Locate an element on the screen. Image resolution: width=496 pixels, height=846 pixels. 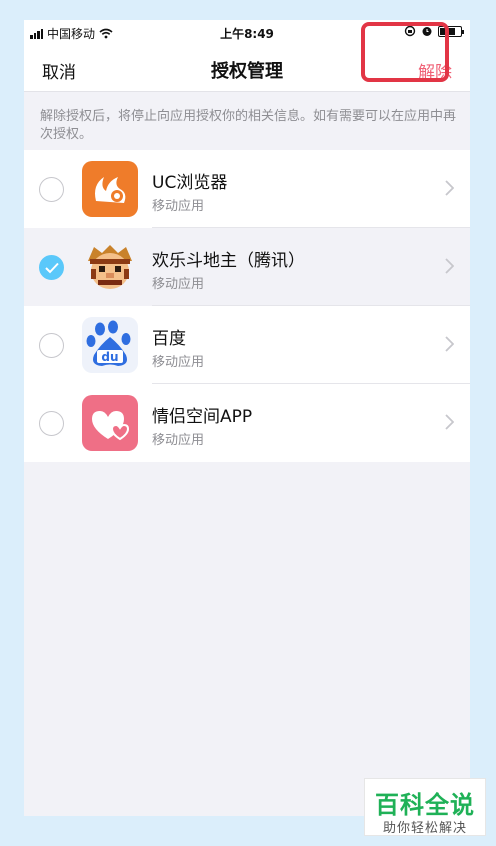
app-row-doudizhu: 欢乐斗地主（腾讯） 移动应用 is located at coordinates (247, 267).